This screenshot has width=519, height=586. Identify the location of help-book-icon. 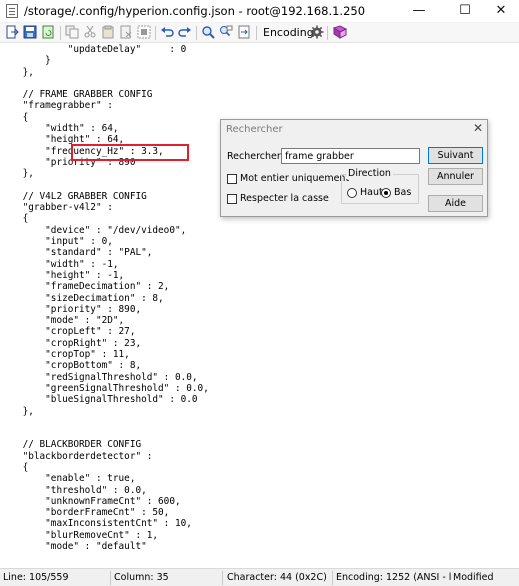
(339, 33).